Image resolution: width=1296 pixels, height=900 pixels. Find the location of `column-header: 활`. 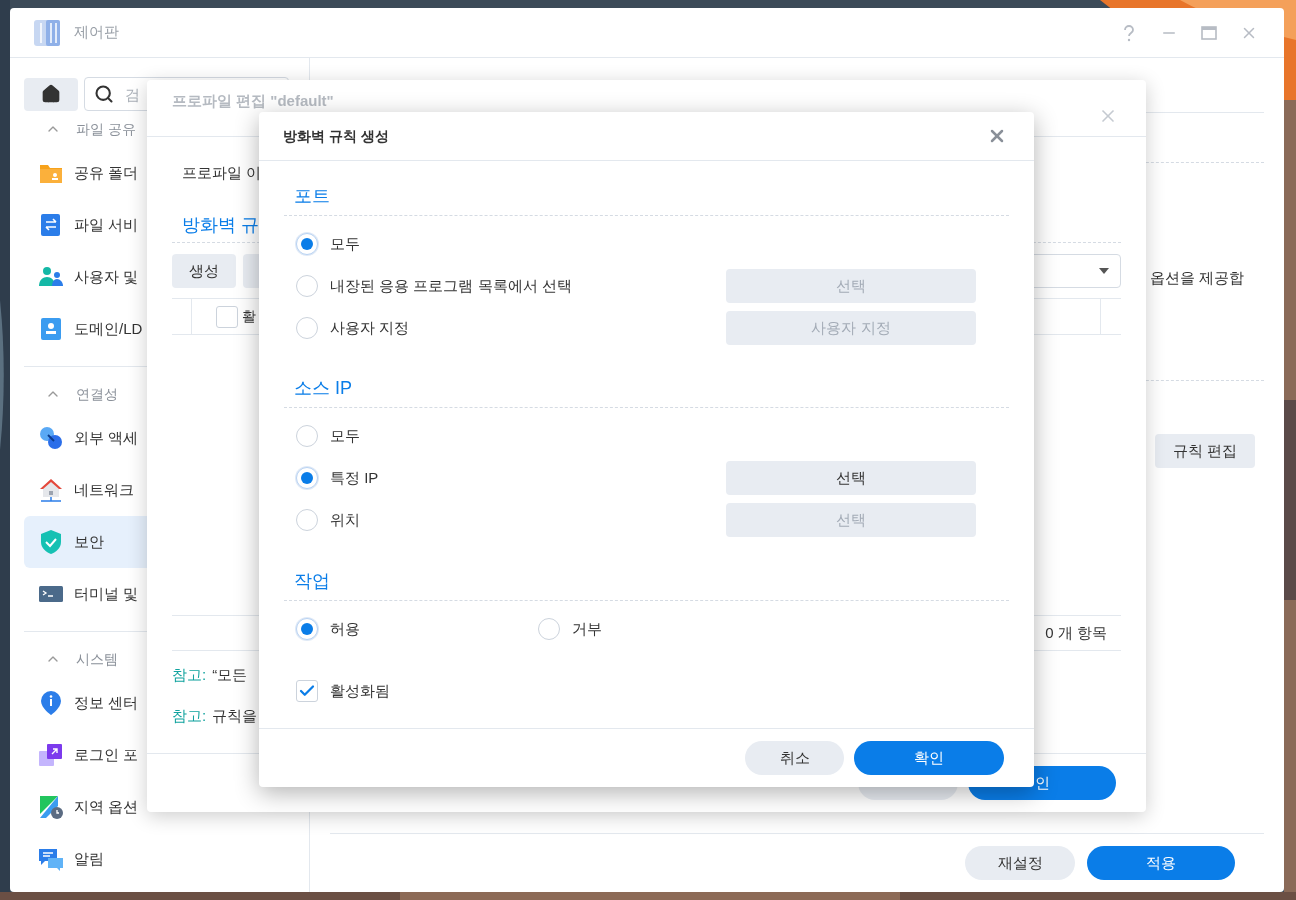

column-header: 활 is located at coordinates (249, 316).